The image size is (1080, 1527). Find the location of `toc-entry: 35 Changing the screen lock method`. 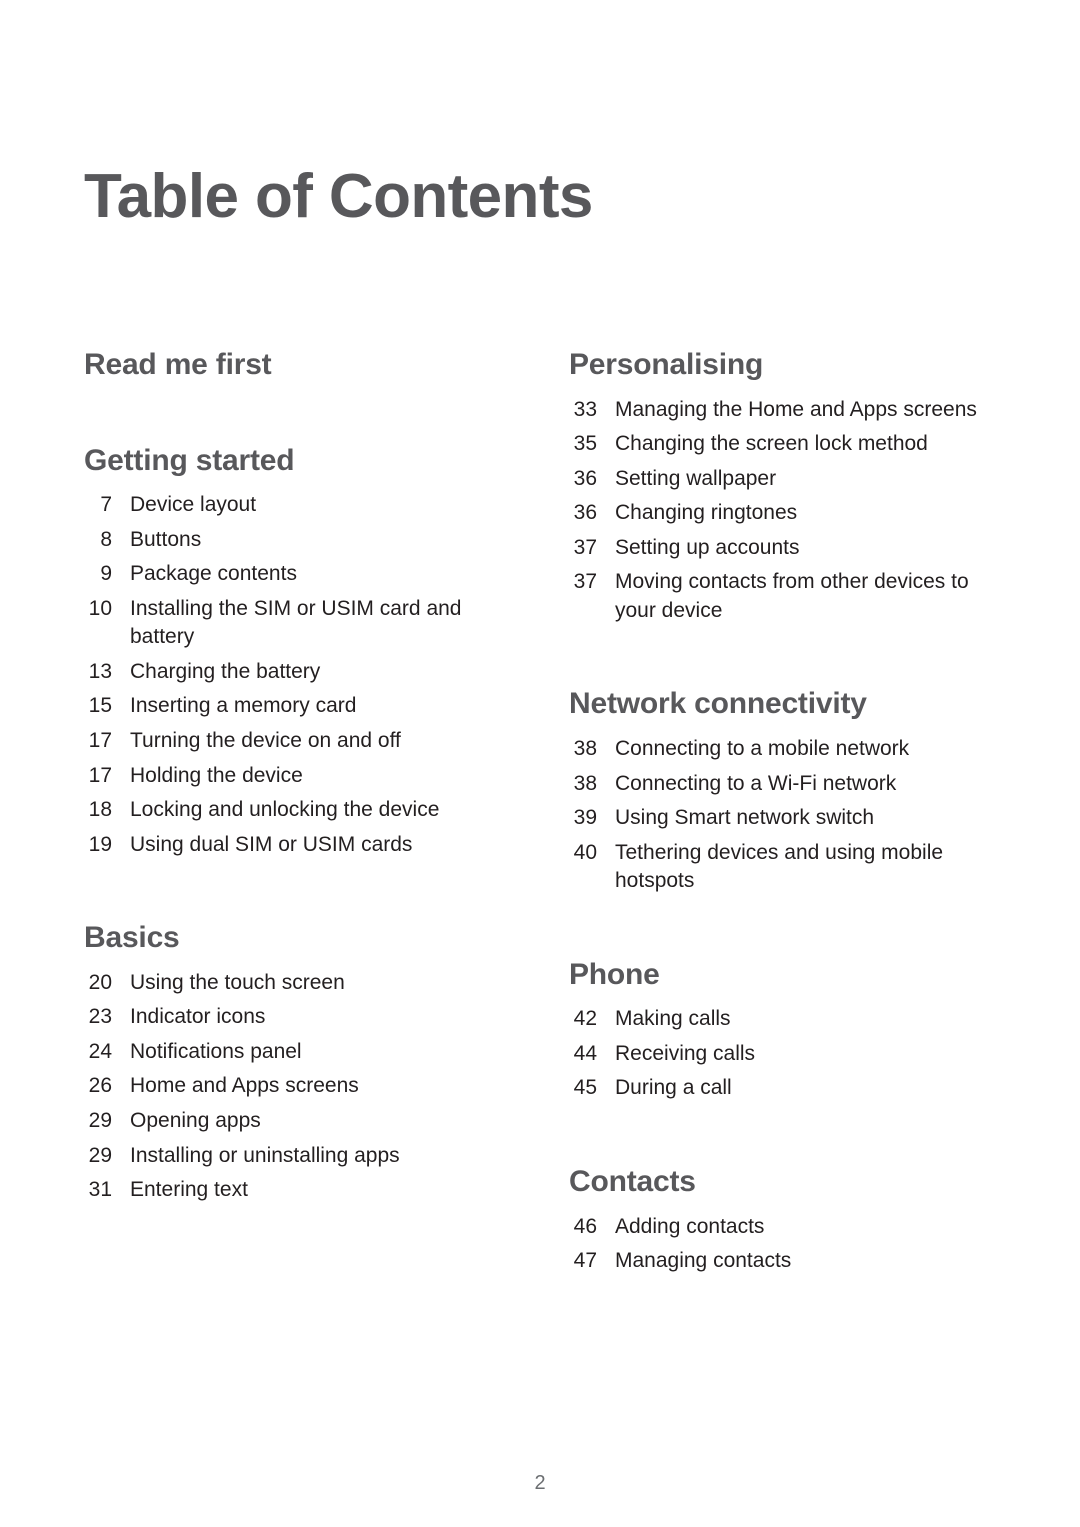

toc-entry: 35 Changing the screen lock method is located at coordinates (782, 444).